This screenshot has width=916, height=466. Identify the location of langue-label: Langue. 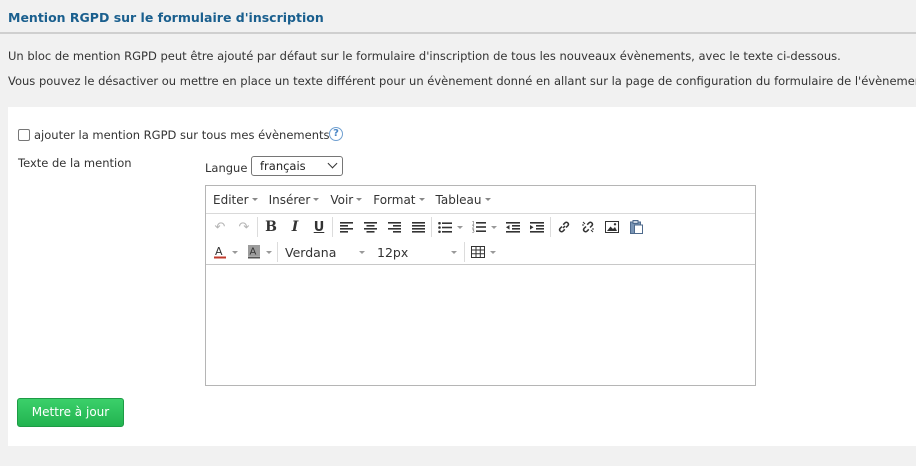
(226, 168).